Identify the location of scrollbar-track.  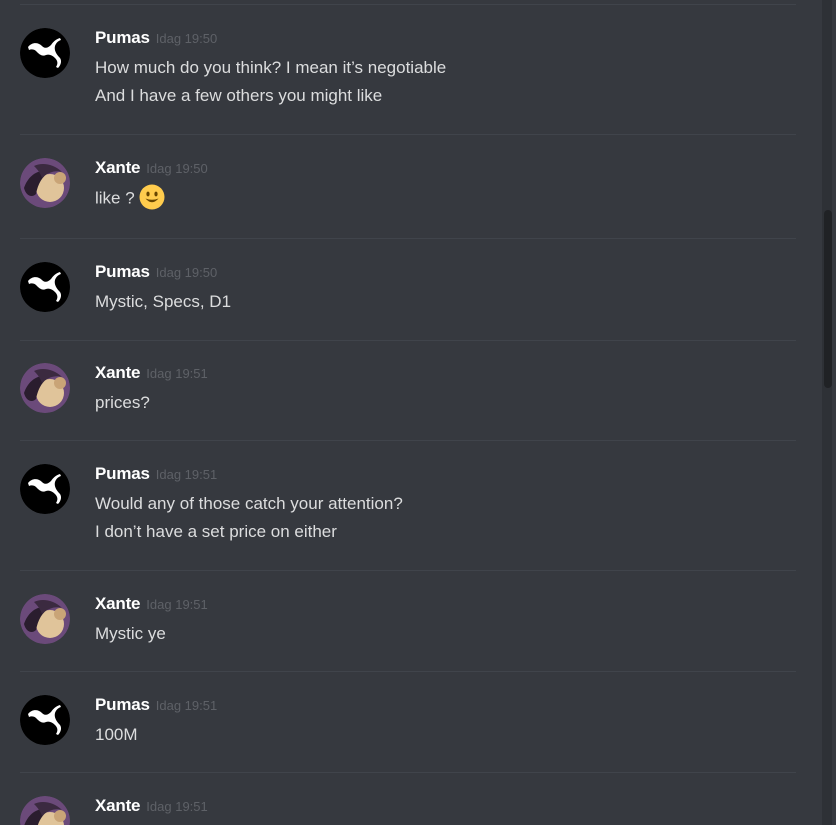
(827, 412).